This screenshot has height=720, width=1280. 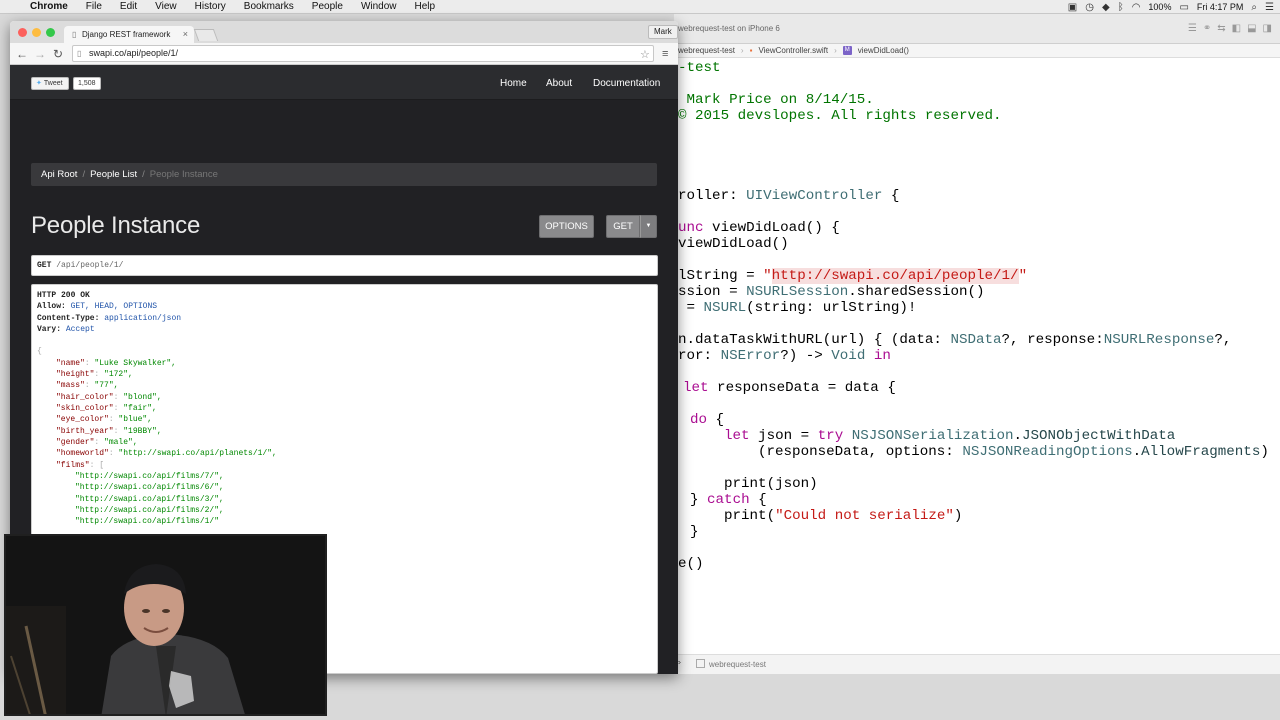 I want to click on battery-percent: 100%, so click(x=1160, y=7).